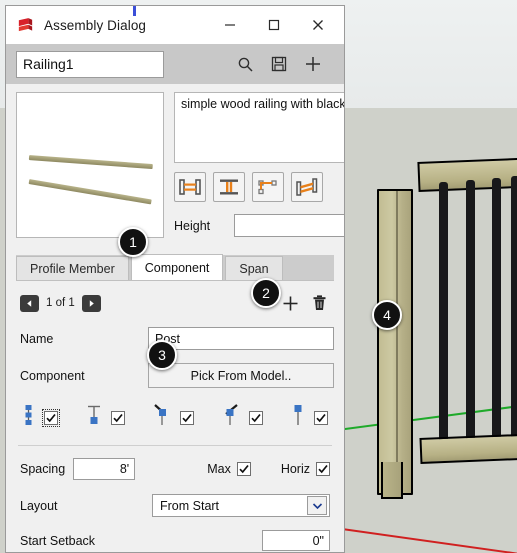 Image resolution: width=517 pixels, height=553 pixels. Describe the element at coordinates (290, 303) in the screenshot. I see `add-component-button` at that location.